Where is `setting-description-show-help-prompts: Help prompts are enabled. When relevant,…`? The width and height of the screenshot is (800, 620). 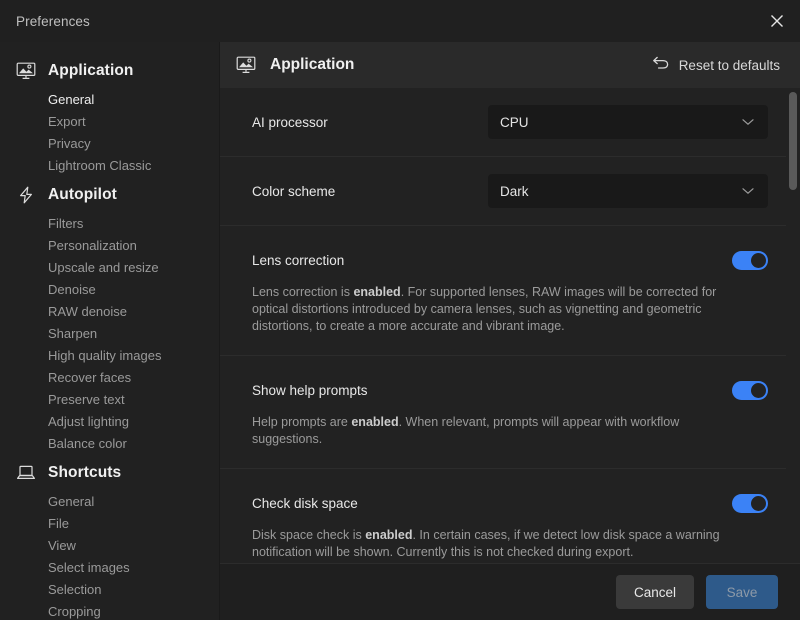 setting-description-show-help-prompts: Help prompts are enabled. When relevant,… is located at coordinates (502, 441).